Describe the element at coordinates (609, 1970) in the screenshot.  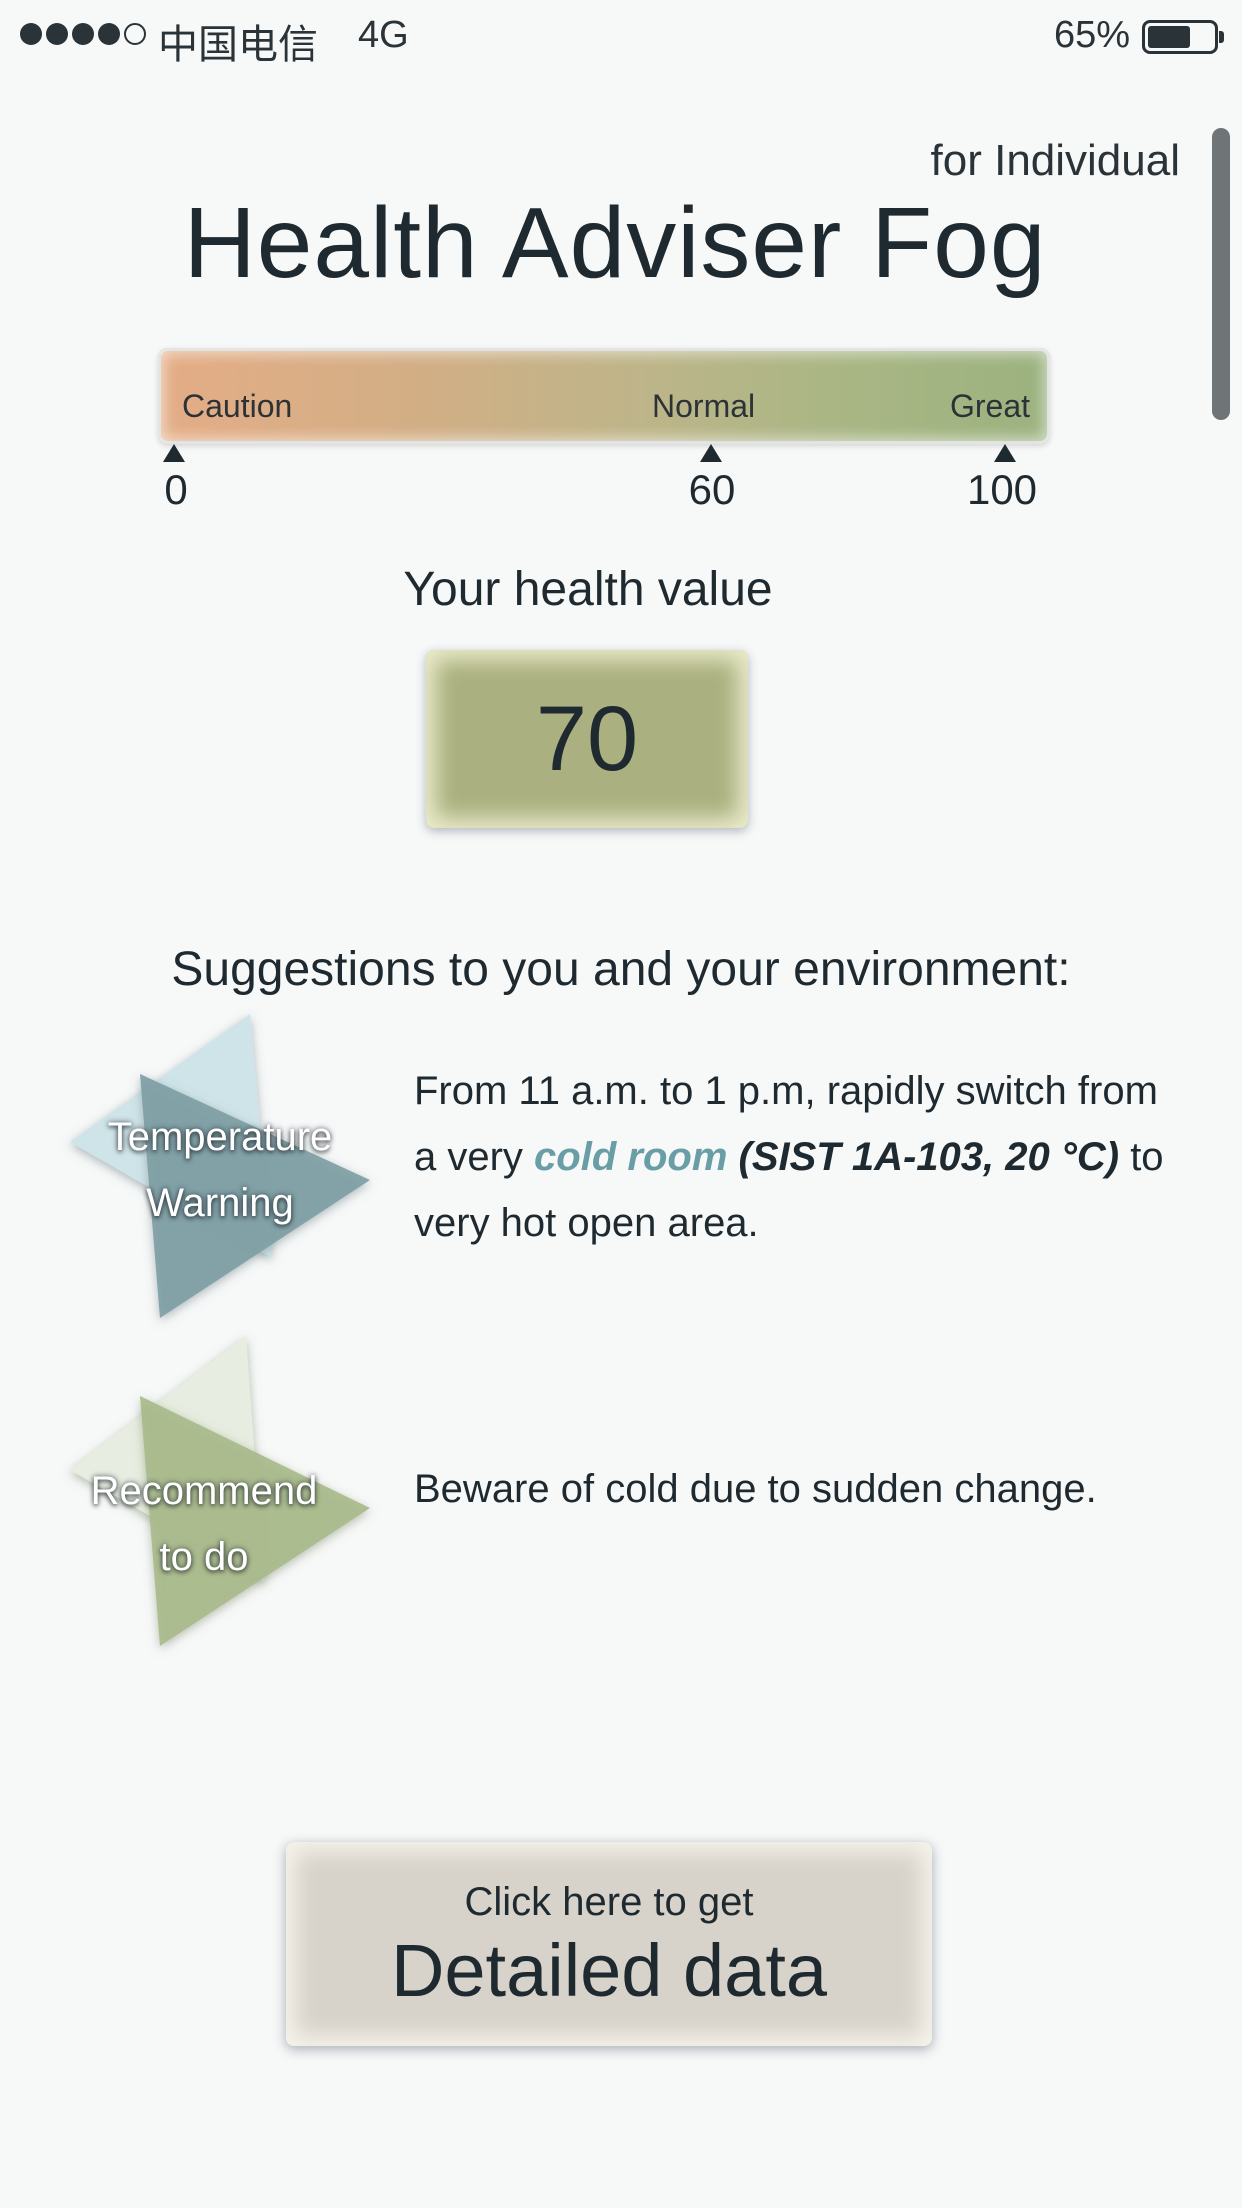
I see `detailed-data-button-label: Detailed data` at that location.